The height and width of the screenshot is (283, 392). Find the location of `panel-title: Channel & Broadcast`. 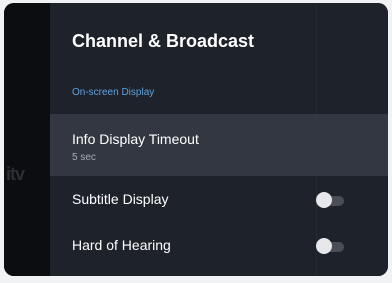

panel-title: Channel & Broadcast is located at coordinates (163, 41).